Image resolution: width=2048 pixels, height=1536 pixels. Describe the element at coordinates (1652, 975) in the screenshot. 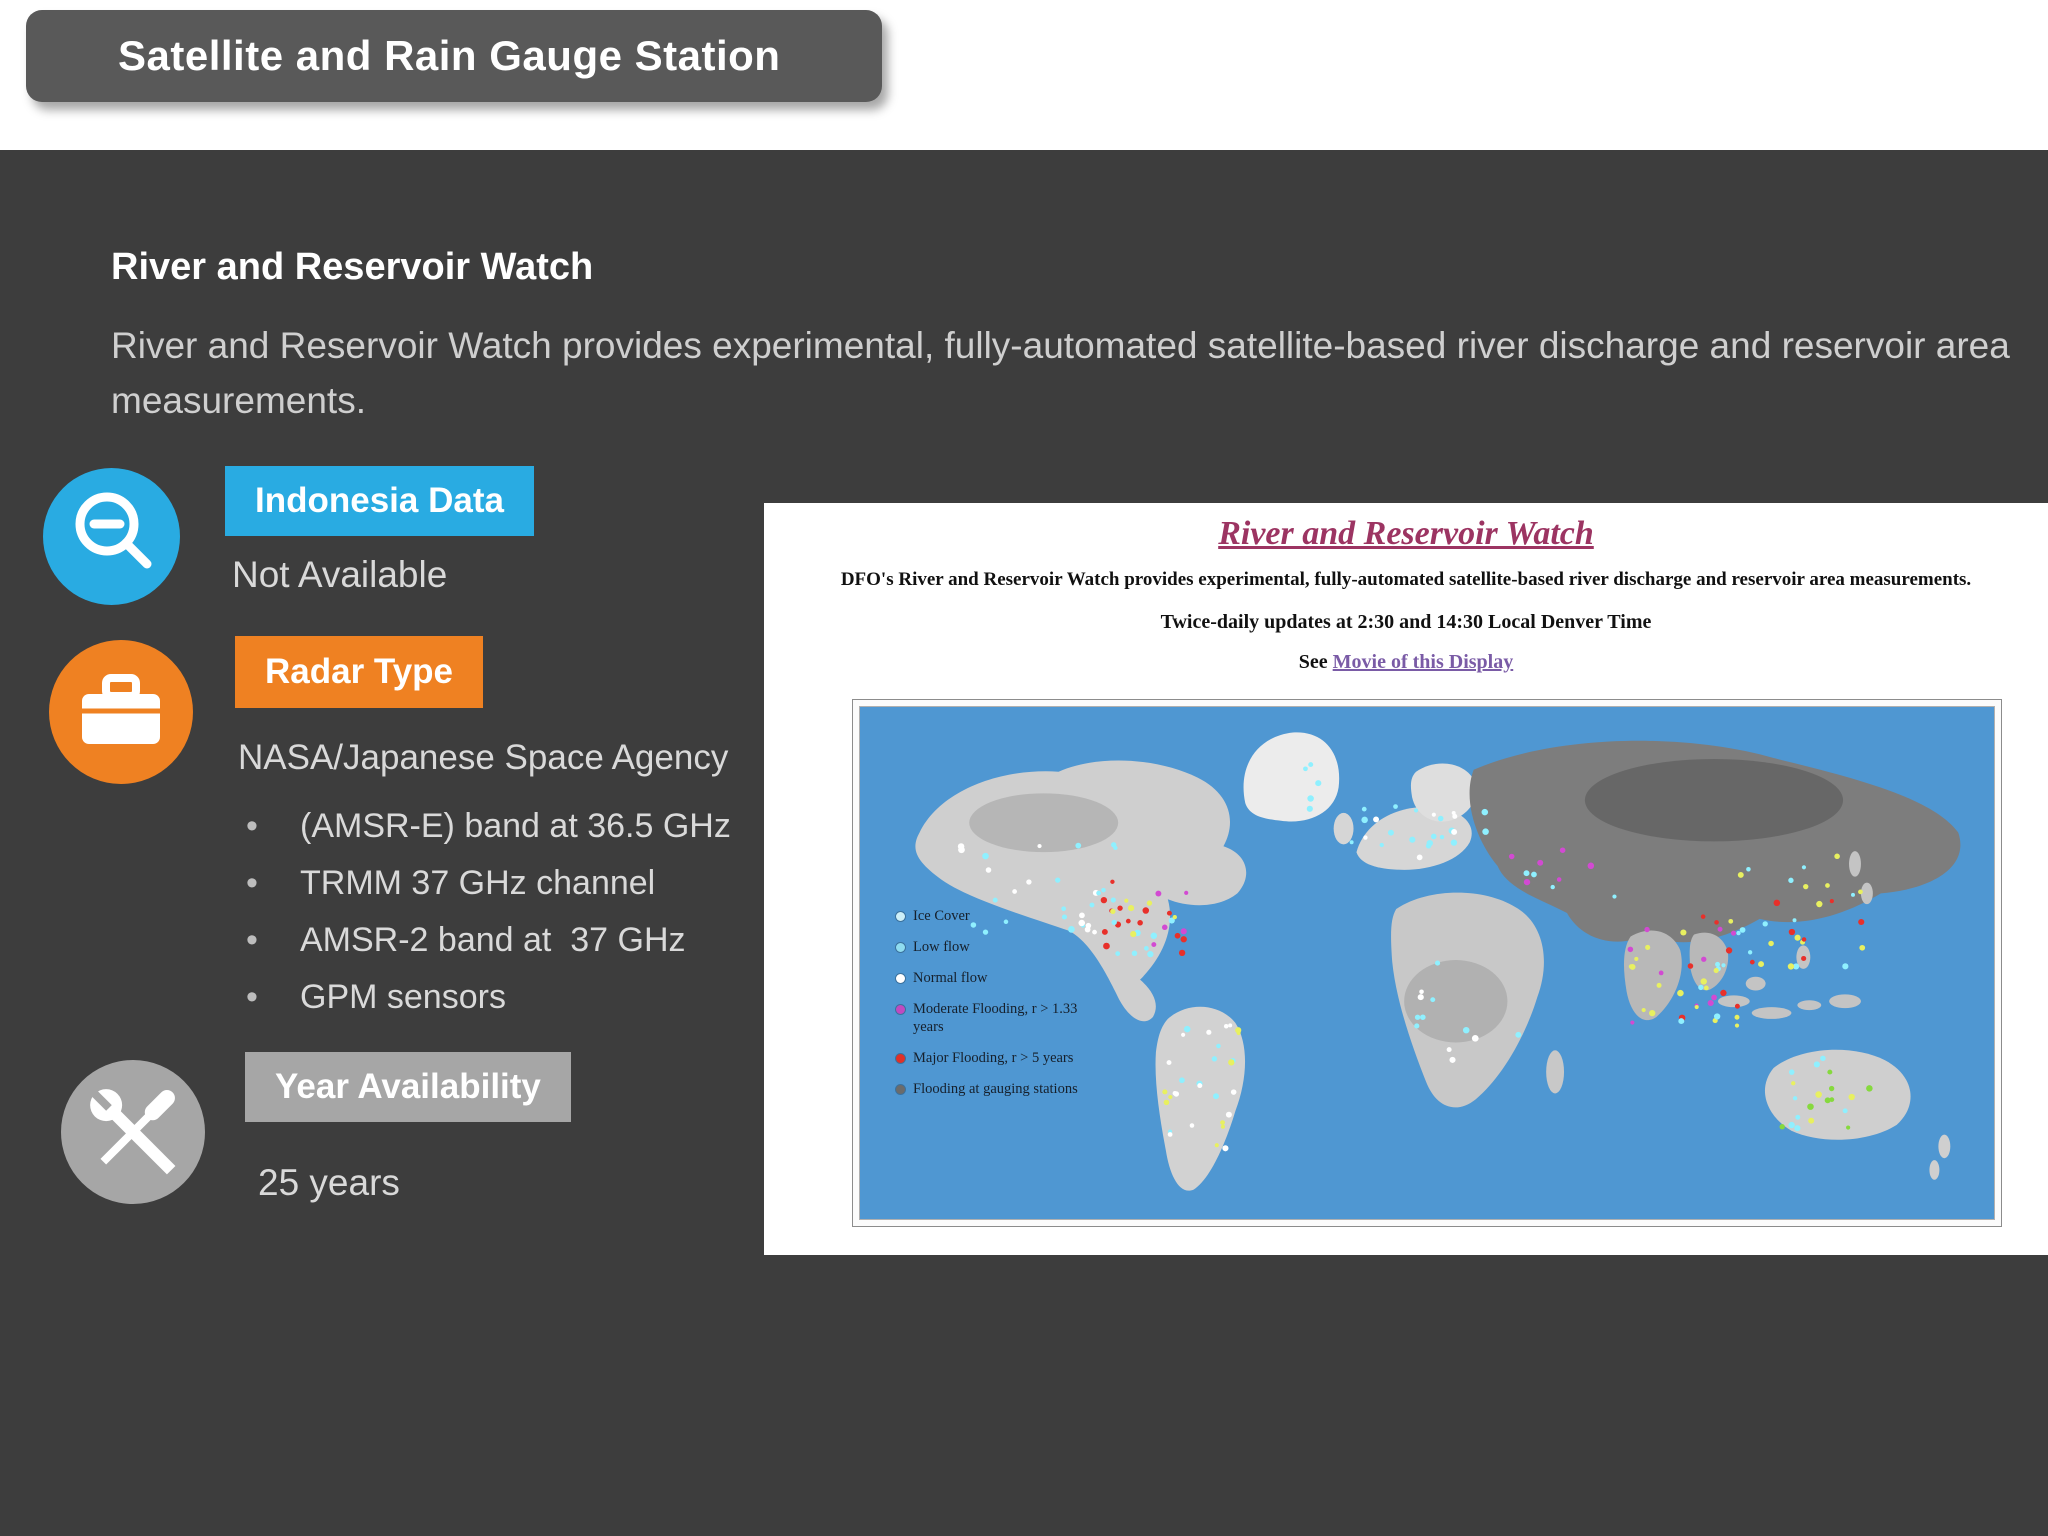

I see `region-india` at that location.